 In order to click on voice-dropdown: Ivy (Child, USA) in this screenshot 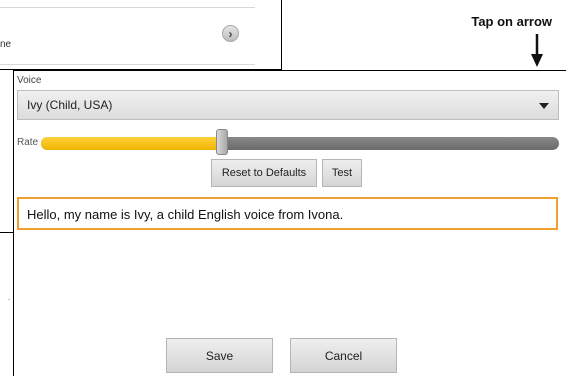, I will do `click(288, 105)`.